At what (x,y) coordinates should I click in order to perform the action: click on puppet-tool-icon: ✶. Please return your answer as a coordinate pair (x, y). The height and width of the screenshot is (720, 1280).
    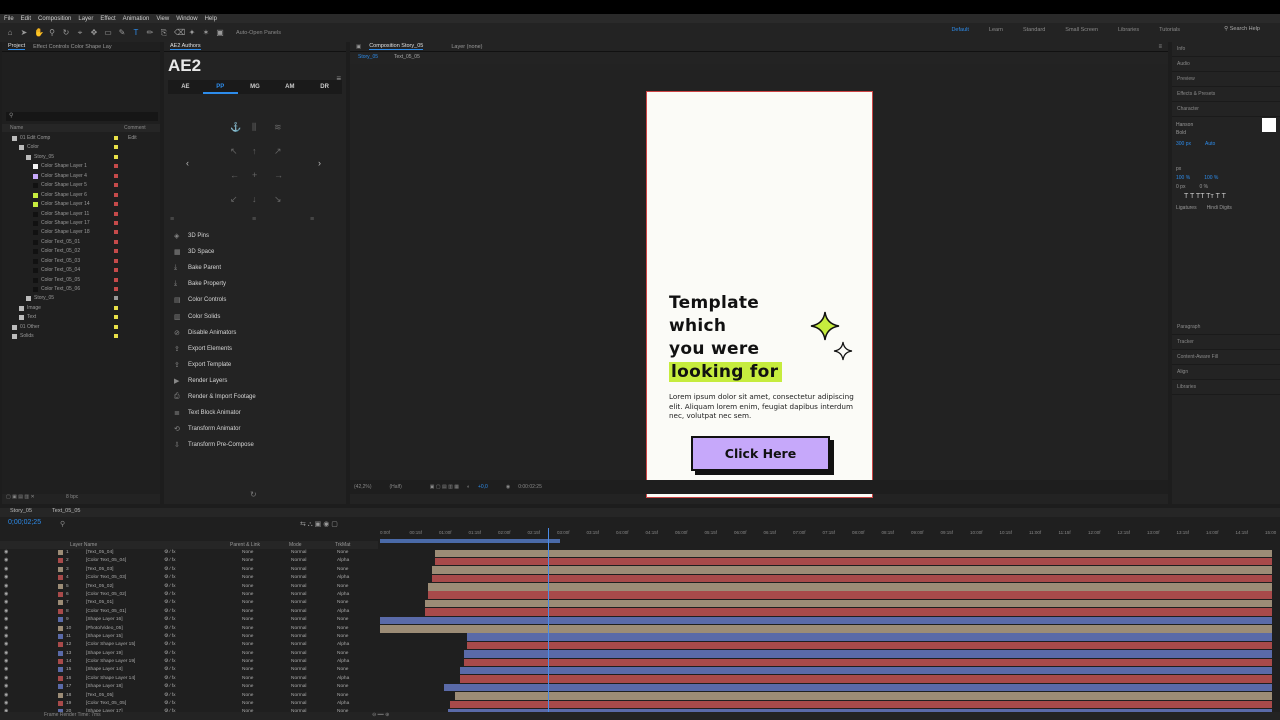
    Looking at the image, I should click on (206, 32).